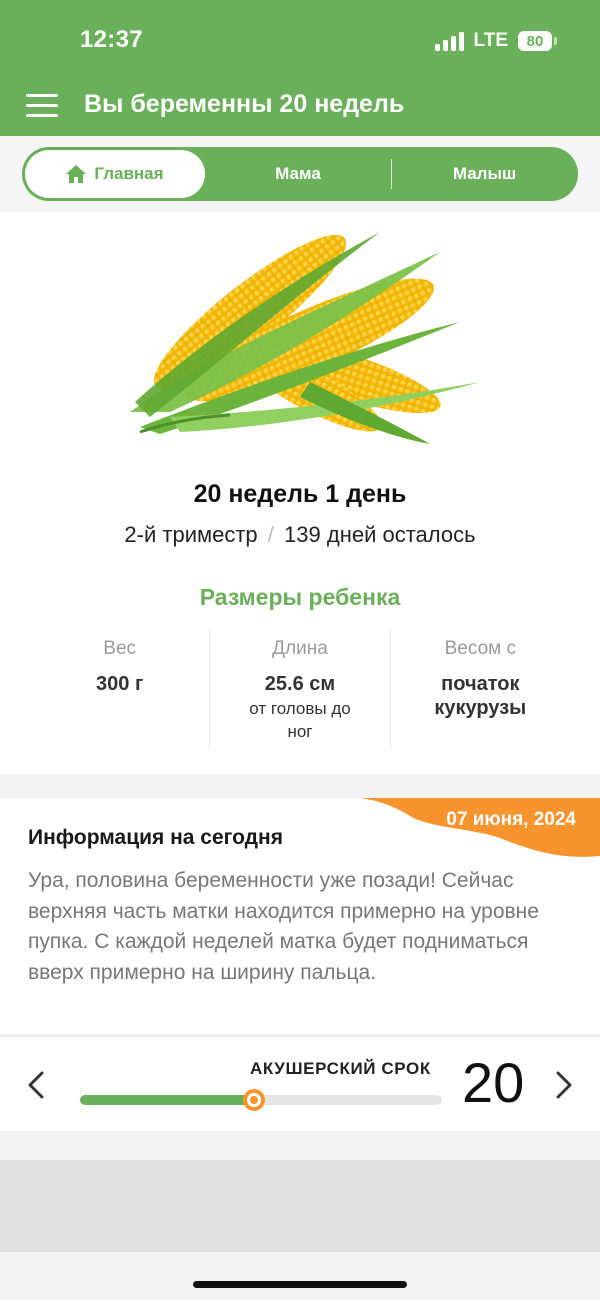  What do you see at coordinates (493, 1082) in the screenshot?
I see `week-number: 20` at bounding box center [493, 1082].